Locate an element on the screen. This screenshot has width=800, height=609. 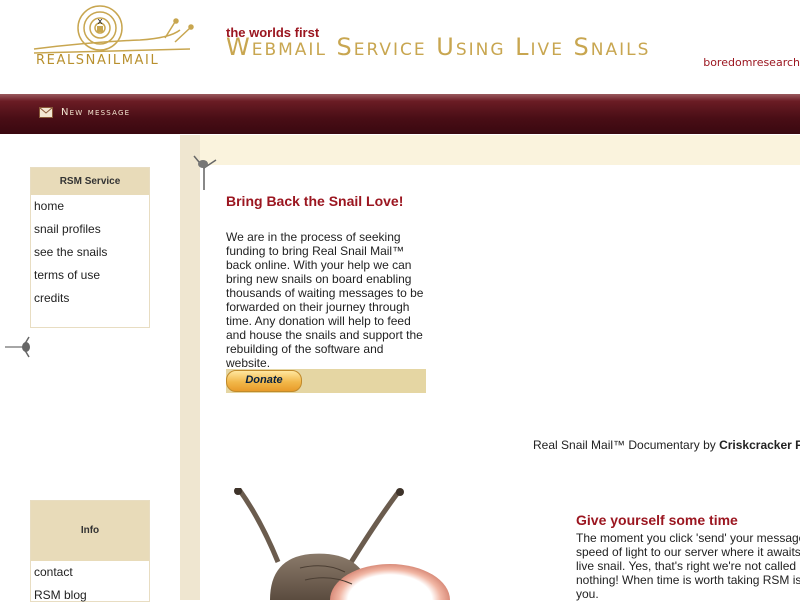
nav-link-see-the-snails: see the snails is located at coordinates (90, 254).